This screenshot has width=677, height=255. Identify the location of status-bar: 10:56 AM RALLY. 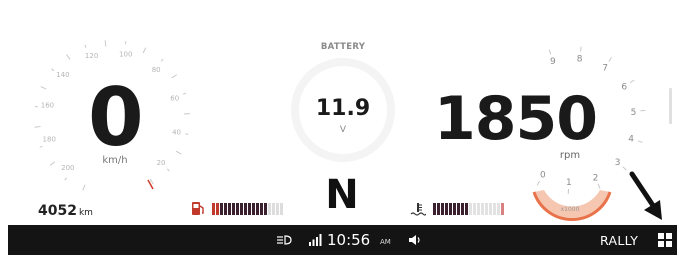
(342, 240).